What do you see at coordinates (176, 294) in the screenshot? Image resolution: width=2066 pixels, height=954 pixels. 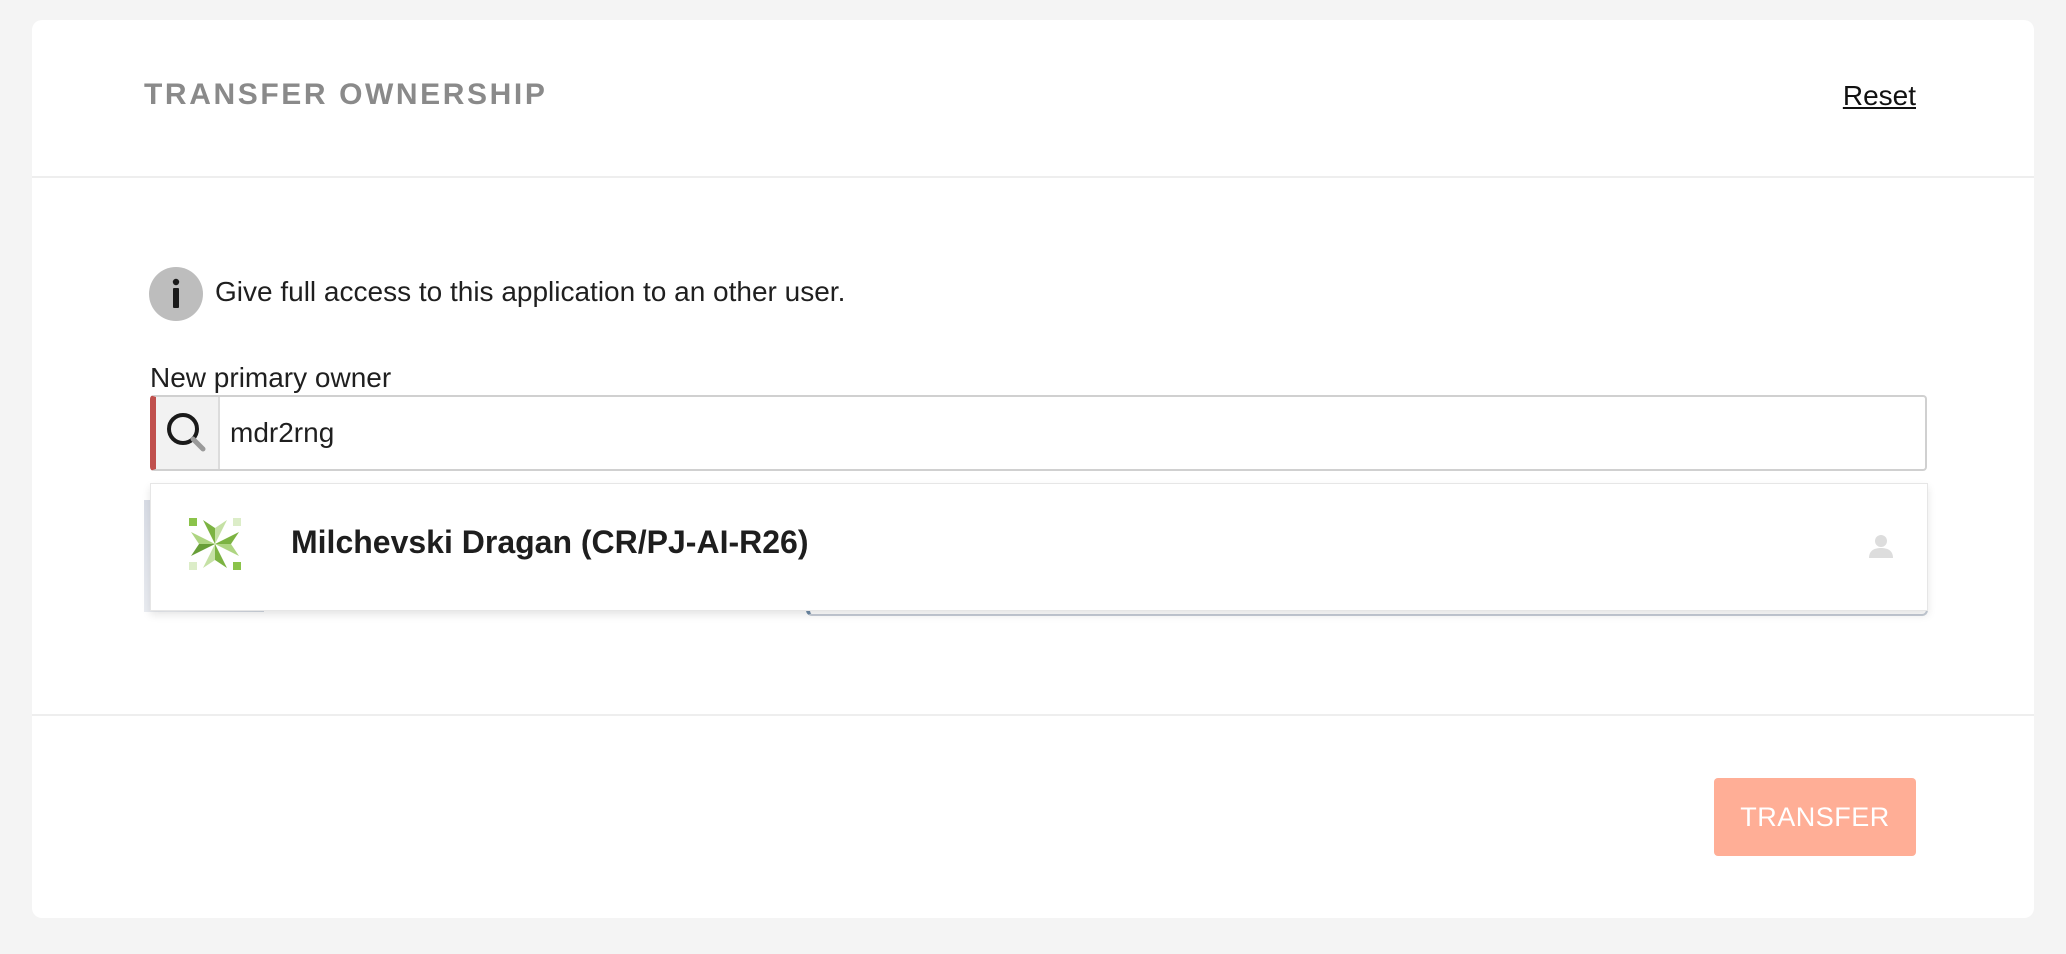 I see `info-icon` at bounding box center [176, 294].